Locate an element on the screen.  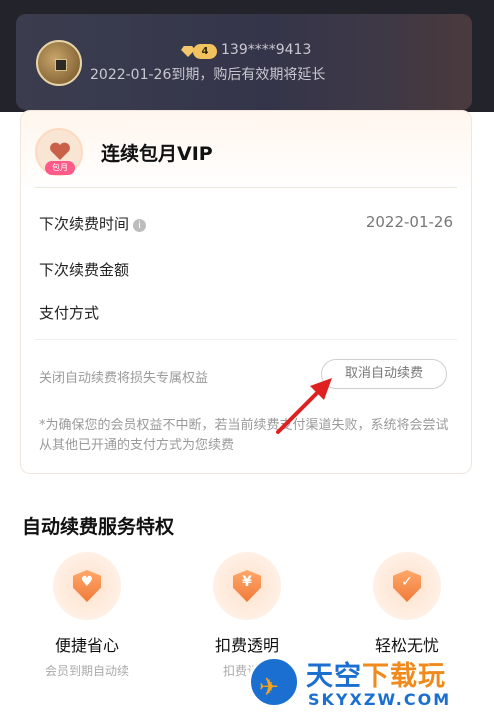
annotation-arrow-icon is located at coordinates (304, 406).